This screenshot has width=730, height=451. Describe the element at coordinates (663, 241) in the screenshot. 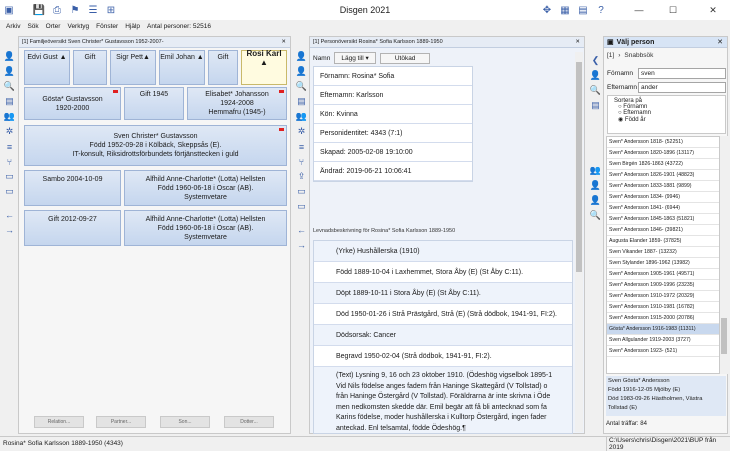

I see `person-list-item: Augusta Elander 1859- (37825)` at that location.